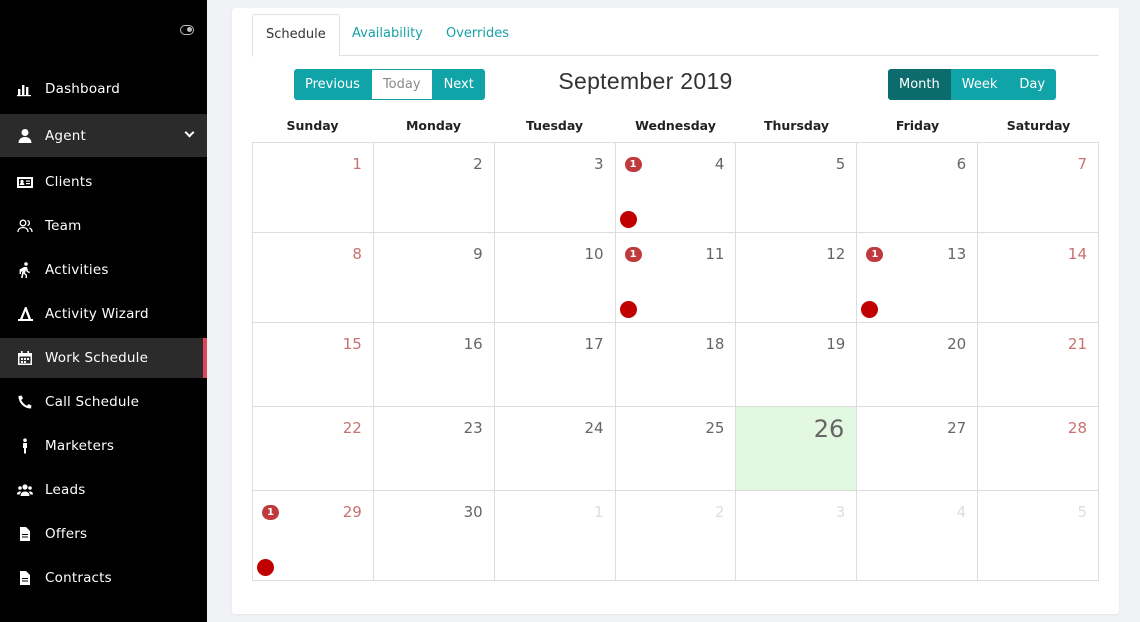  I want to click on calendar-day-other-month: 5, so click(1039, 536).